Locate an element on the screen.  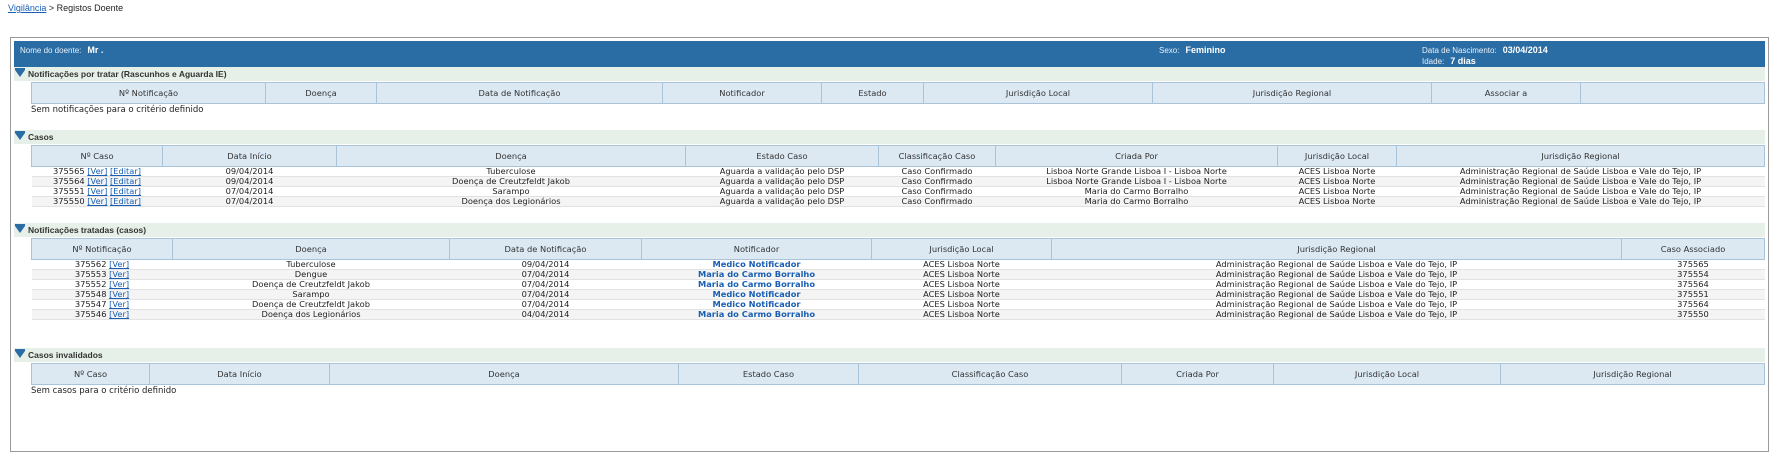
patient-age-value: 7 dias is located at coordinates (1463, 61).